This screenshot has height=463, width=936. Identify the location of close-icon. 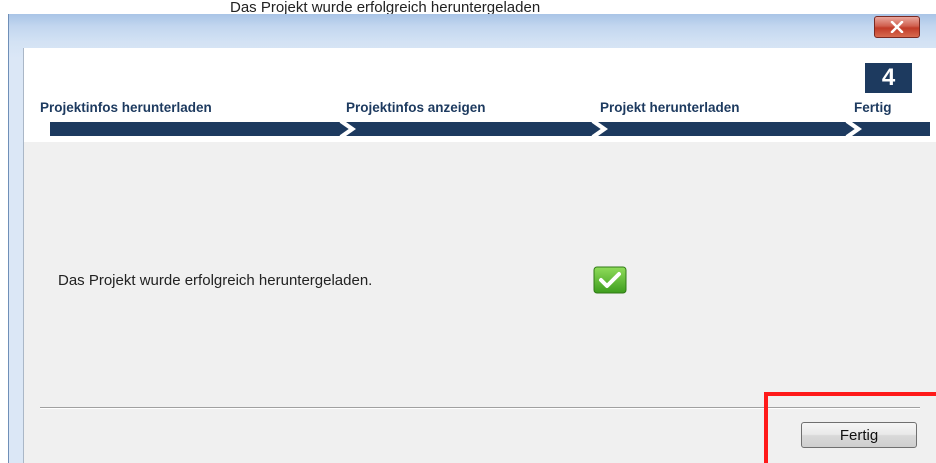
(897, 27).